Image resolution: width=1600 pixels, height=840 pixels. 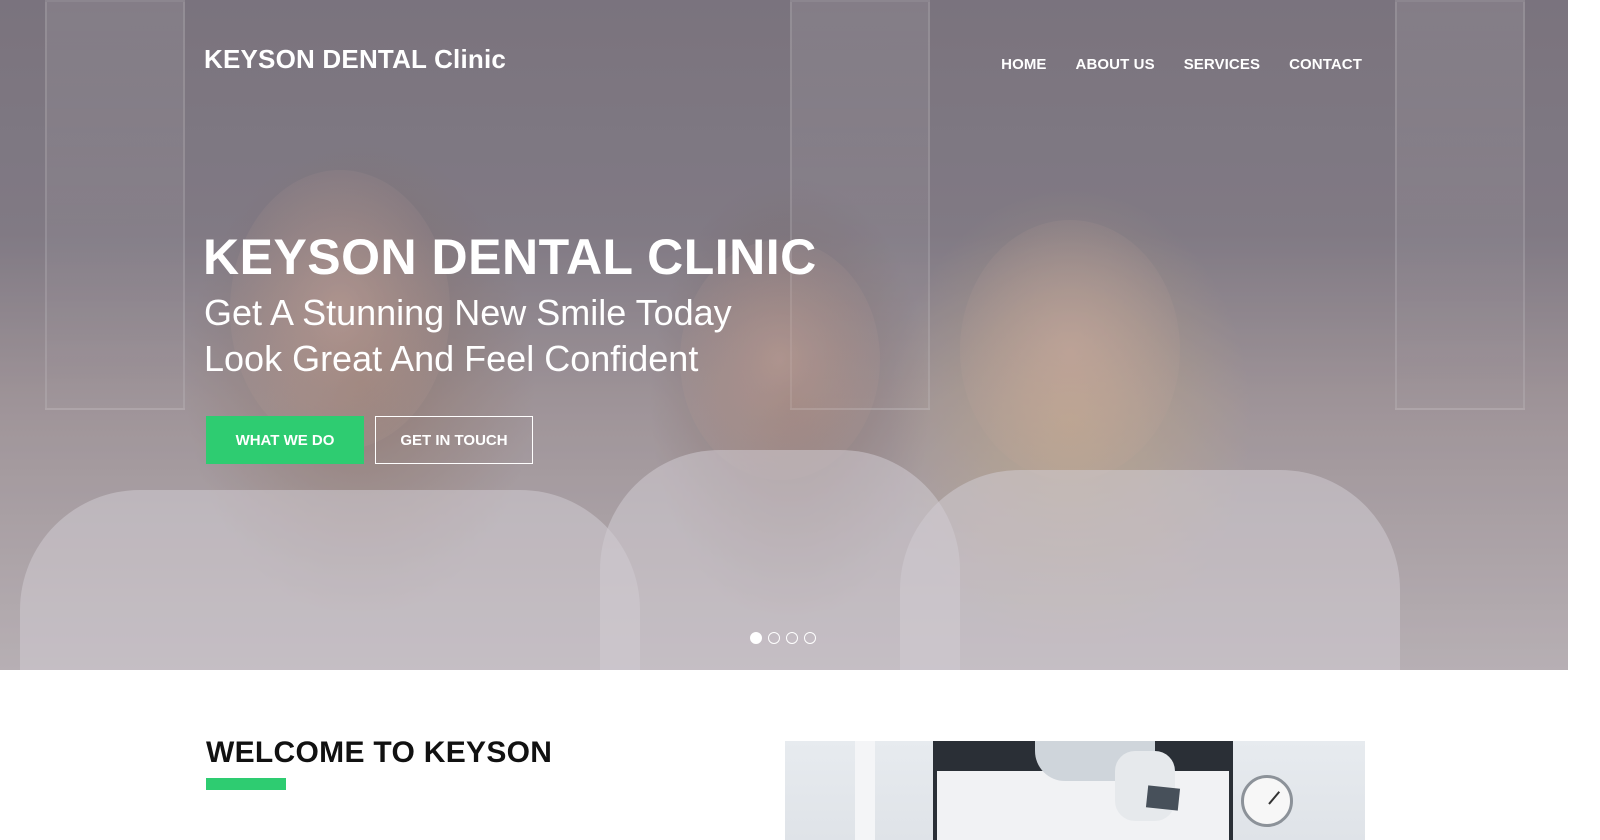 What do you see at coordinates (1083, 805) in the screenshot?
I see `clinic-photo-window-interior` at bounding box center [1083, 805].